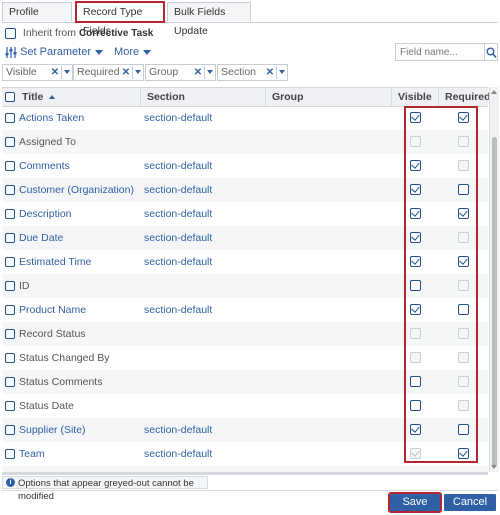  I want to click on table-row: Record Status, so click(245, 334).